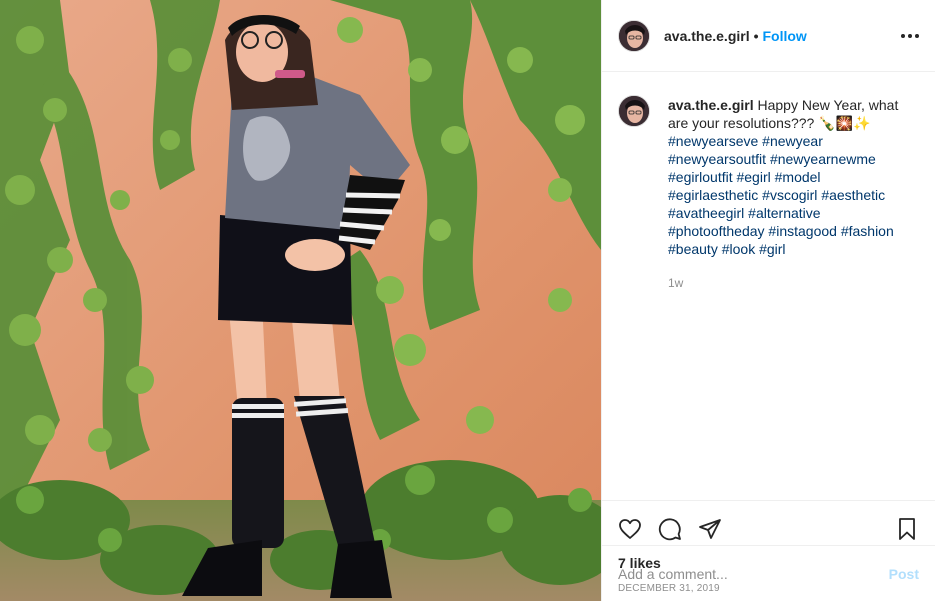 Image resolution: width=935 pixels, height=601 pixels. I want to click on hashtag-link: #aesthetic, so click(853, 195).